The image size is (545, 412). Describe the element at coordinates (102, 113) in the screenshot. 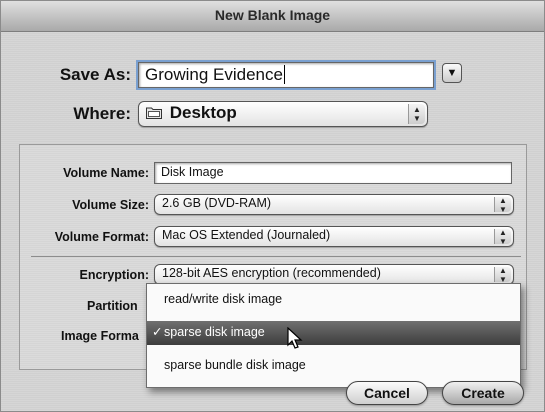

I see `where-label: Where:` at that location.